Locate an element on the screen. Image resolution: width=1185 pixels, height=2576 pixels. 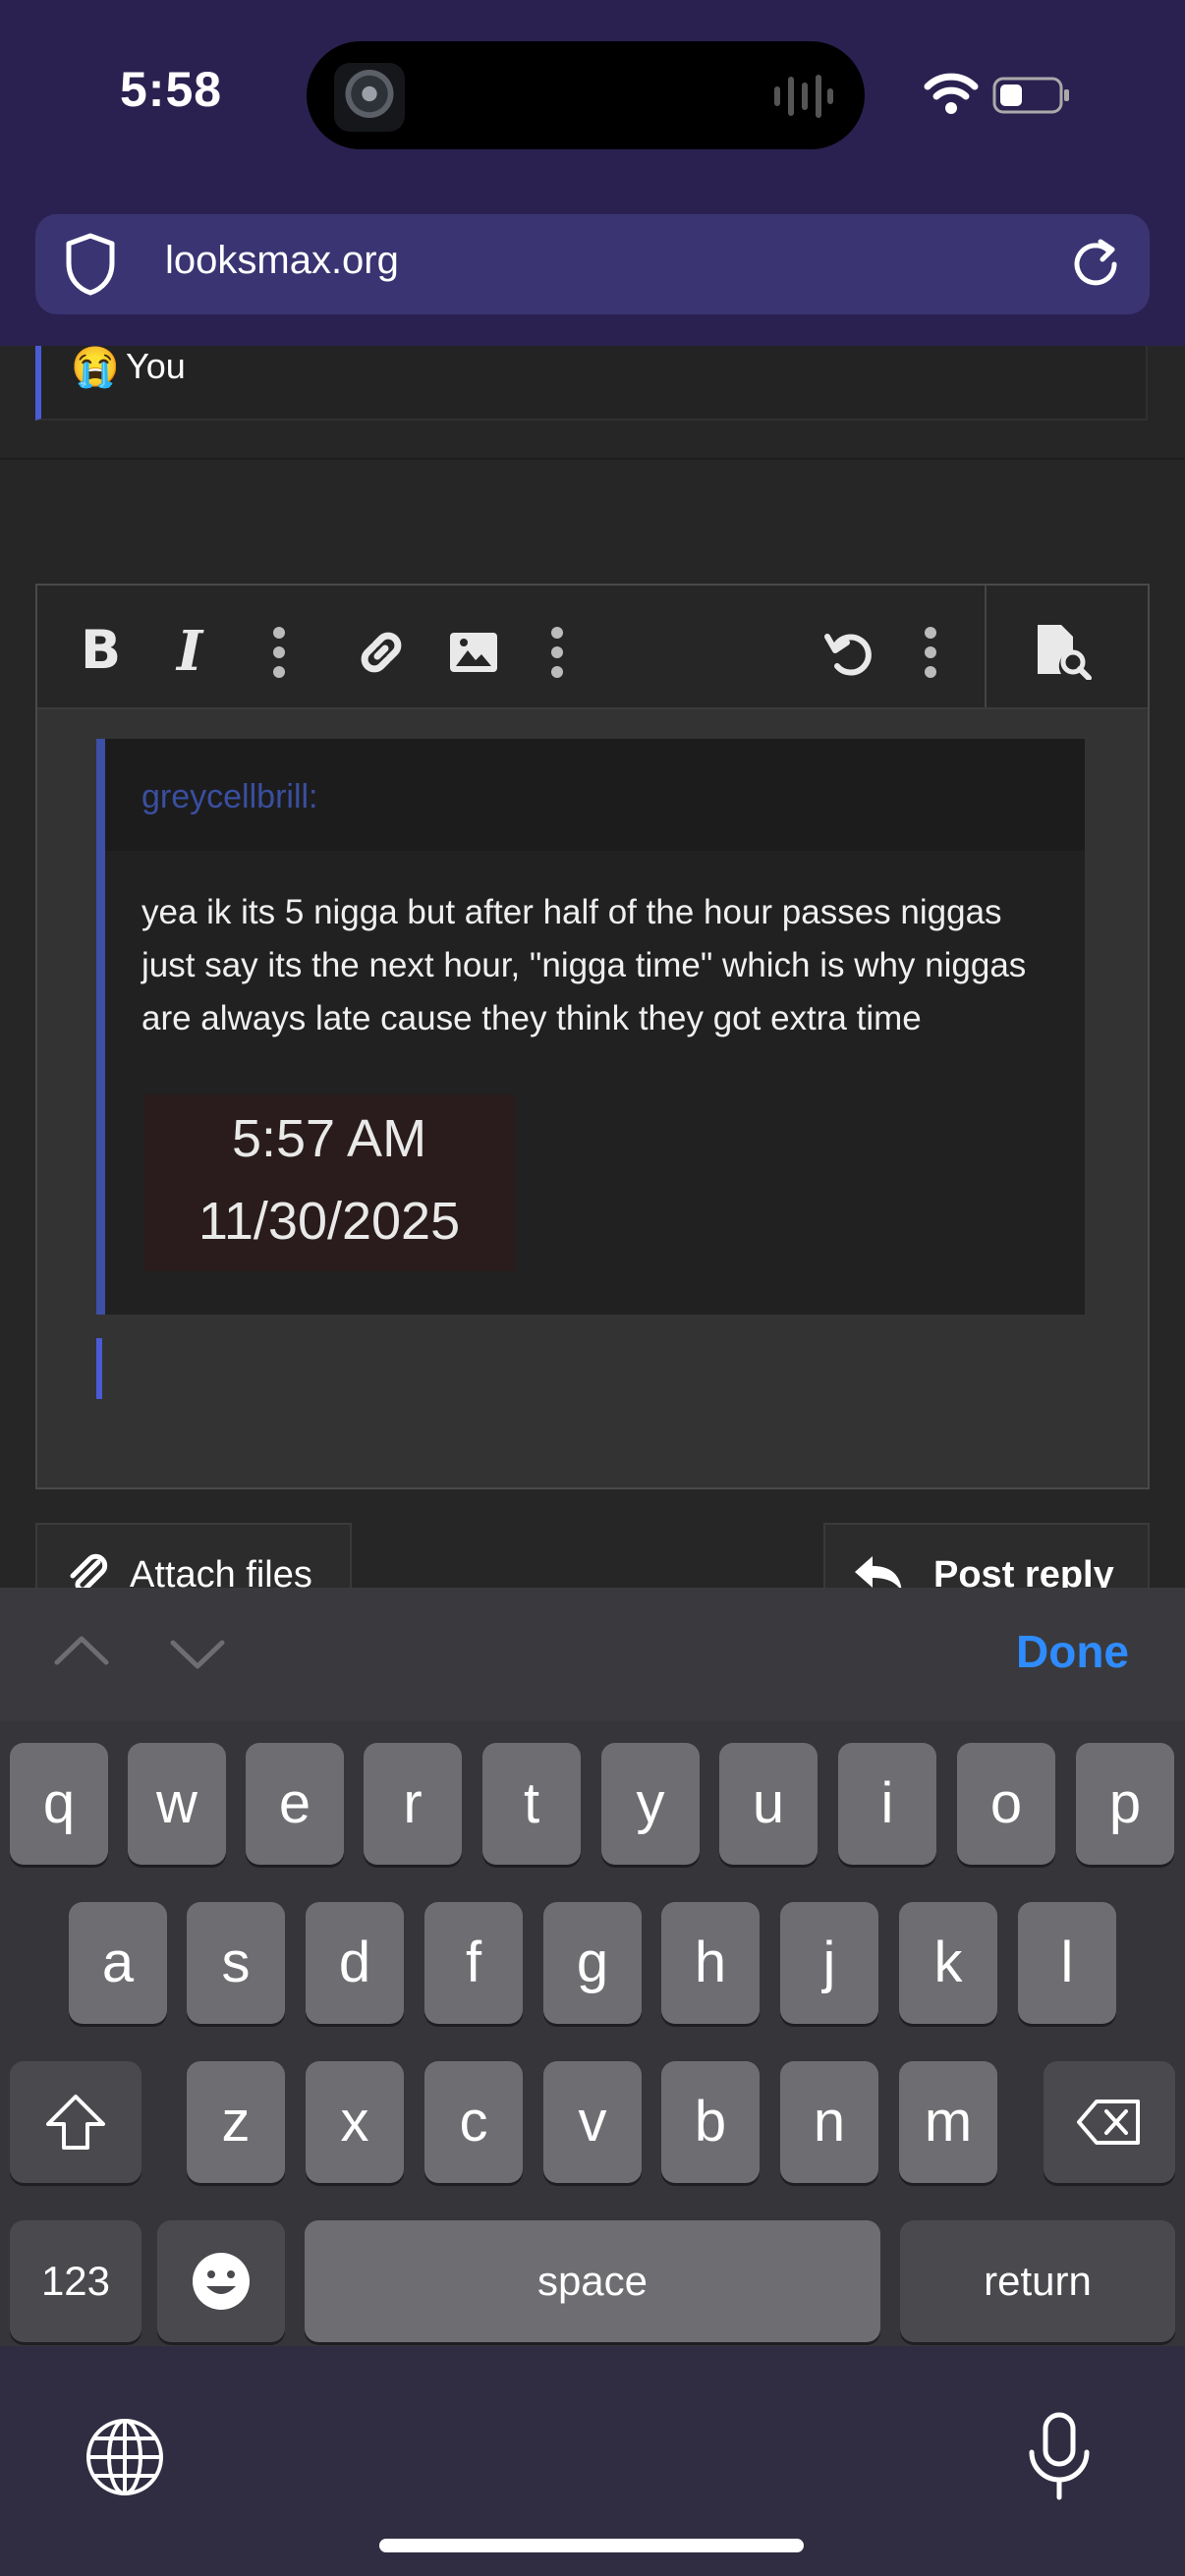
key-s: s is located at coordinates (236, 1963).